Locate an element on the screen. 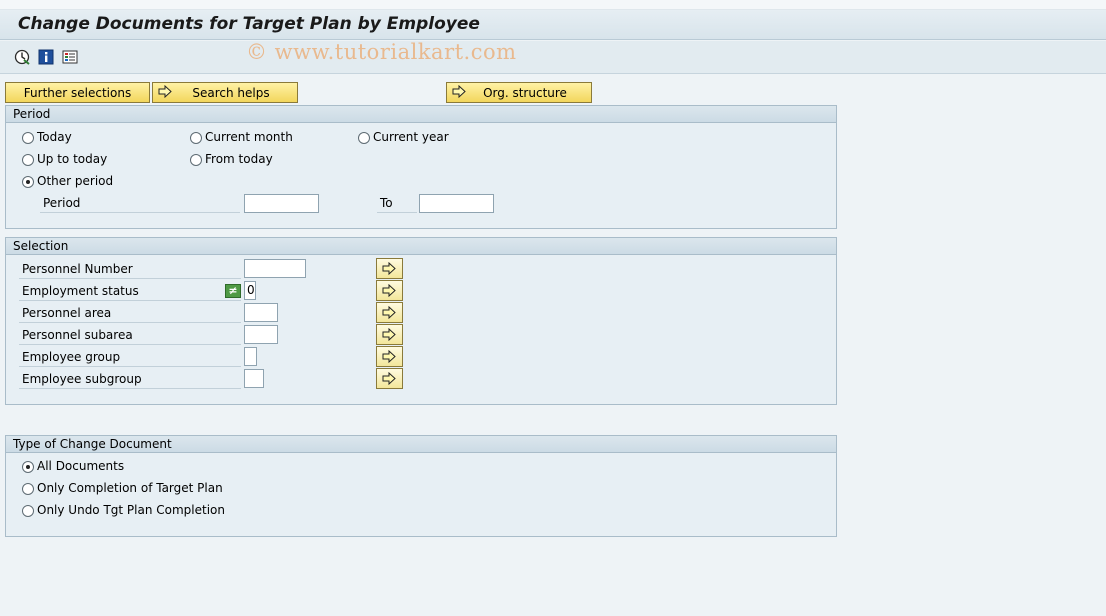 The height and width of the screenshot is (616, 1106). employment-status-multiselect-button is located at coordinates (389, 290).